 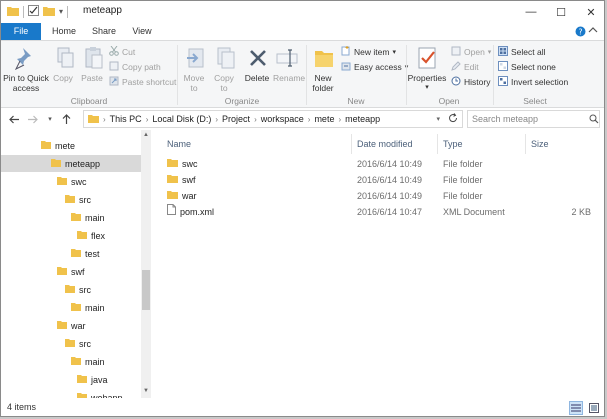 What do you see at coordinates (58, 145) in the screenshot?
I see `nav-tree-item: mete` at bounding box center [58, 145].